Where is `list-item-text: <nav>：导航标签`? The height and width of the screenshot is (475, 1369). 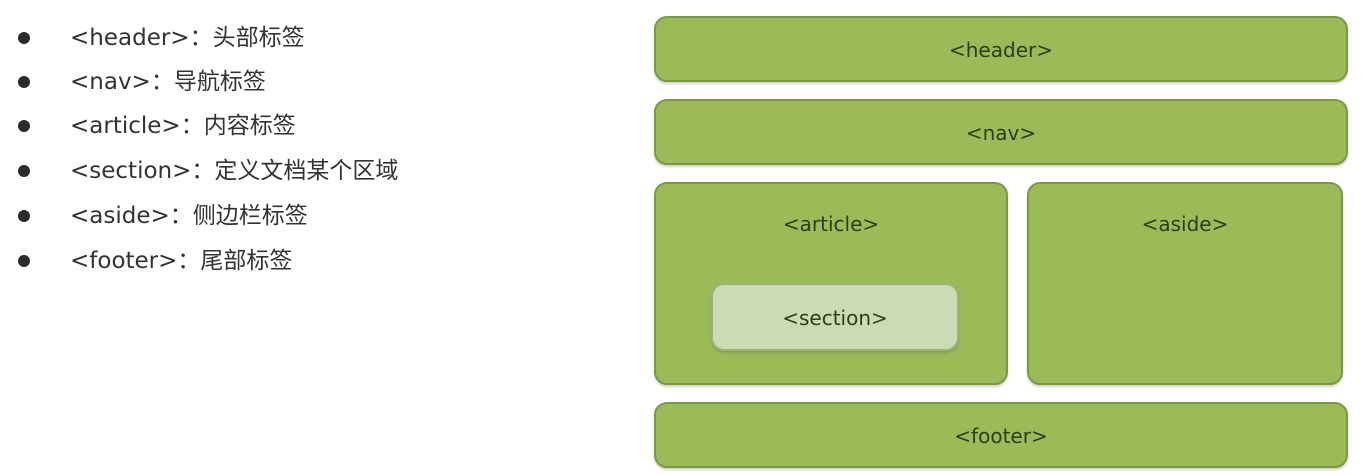
list-item-text: <nav>：导航标签 is located at coordinates (168, 82).